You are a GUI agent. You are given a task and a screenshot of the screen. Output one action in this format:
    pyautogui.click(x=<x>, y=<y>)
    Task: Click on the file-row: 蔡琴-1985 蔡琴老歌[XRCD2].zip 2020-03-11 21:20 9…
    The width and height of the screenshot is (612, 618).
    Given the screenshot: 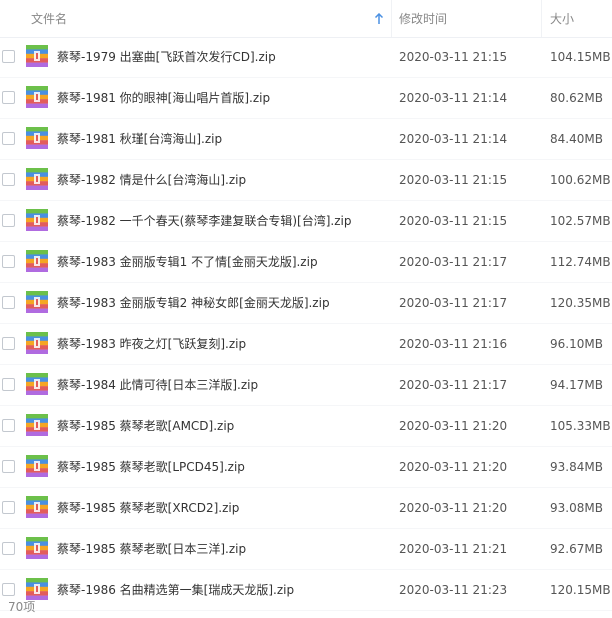 What is the action you would take?
    pyautogui.click(x=306, y=508)
    